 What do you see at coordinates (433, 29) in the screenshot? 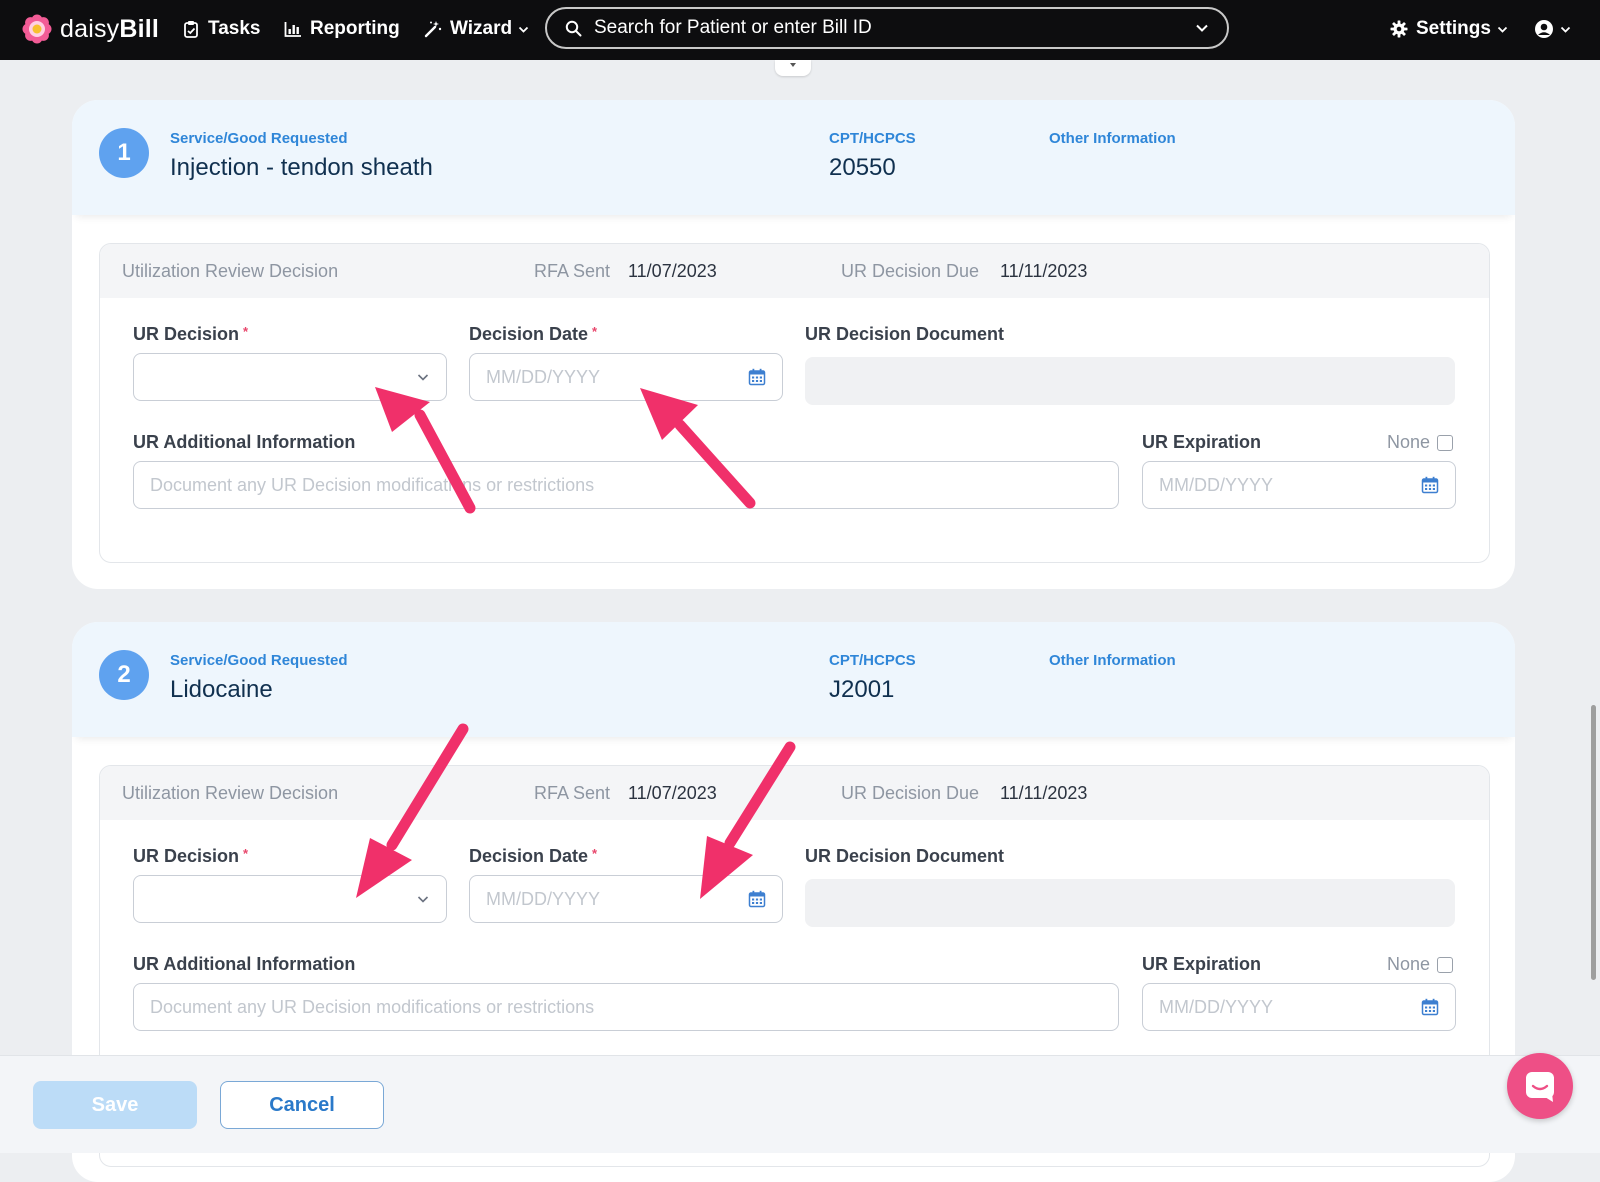
I see `magic-wand-icon` at bounding box center [433, 29].